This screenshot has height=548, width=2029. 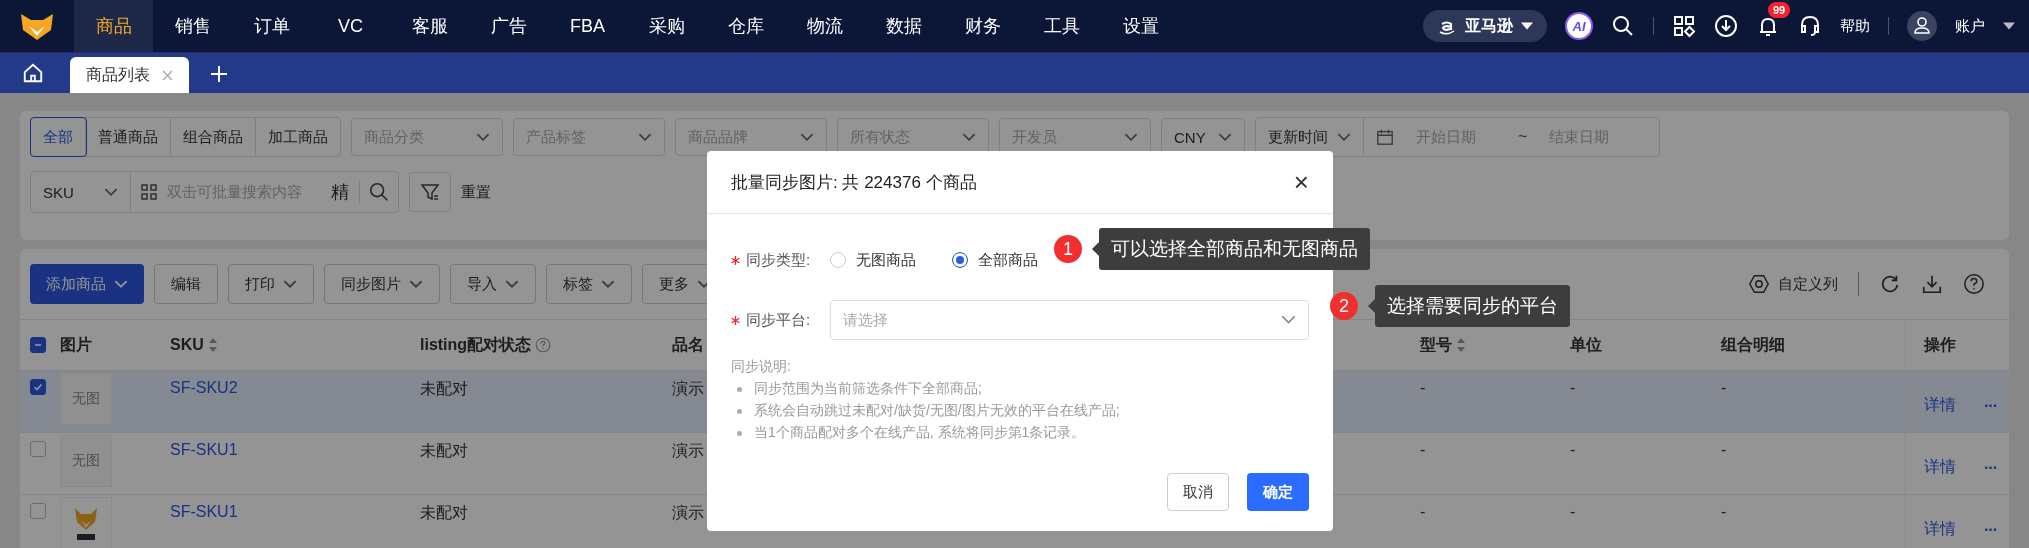 What do you see at coordinates (1855, 26) in the screenshot?
I see `help-link: 帮助` at bounding box center [1855, 26].